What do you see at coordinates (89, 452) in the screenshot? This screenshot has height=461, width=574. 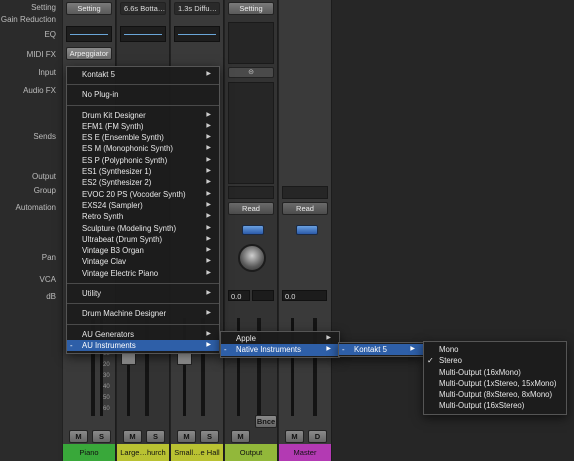 I see `channel-name-piano: Piano` at bounding box center [89, 452].